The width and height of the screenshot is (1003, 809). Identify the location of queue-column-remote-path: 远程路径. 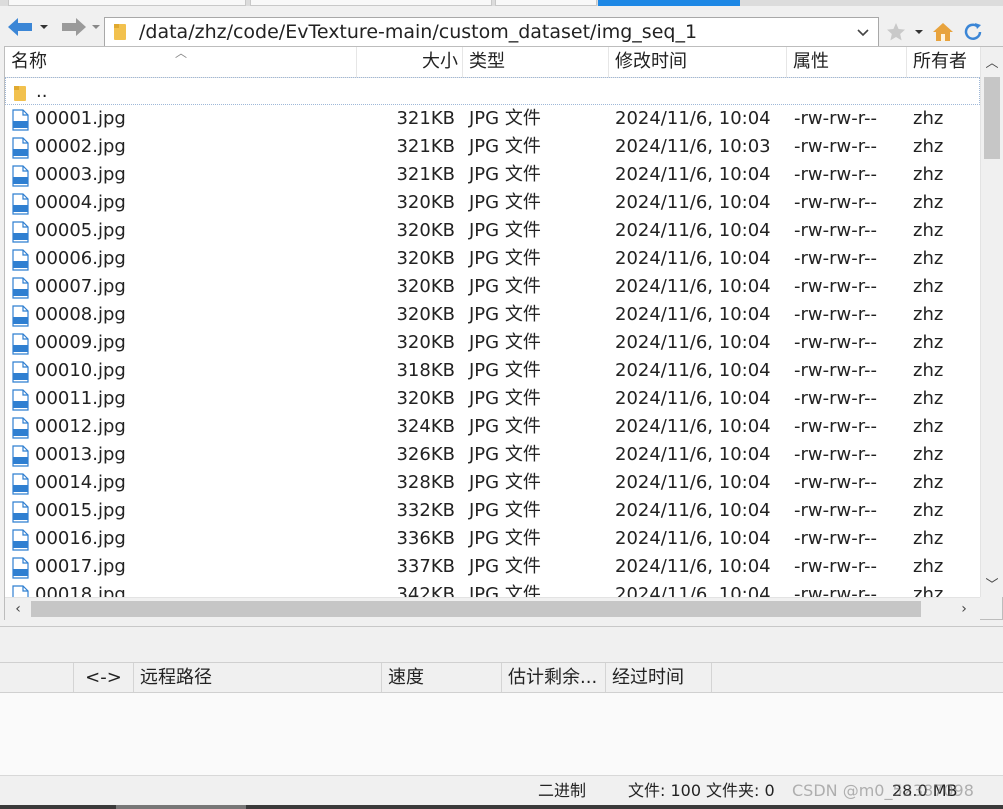
(258, 677).